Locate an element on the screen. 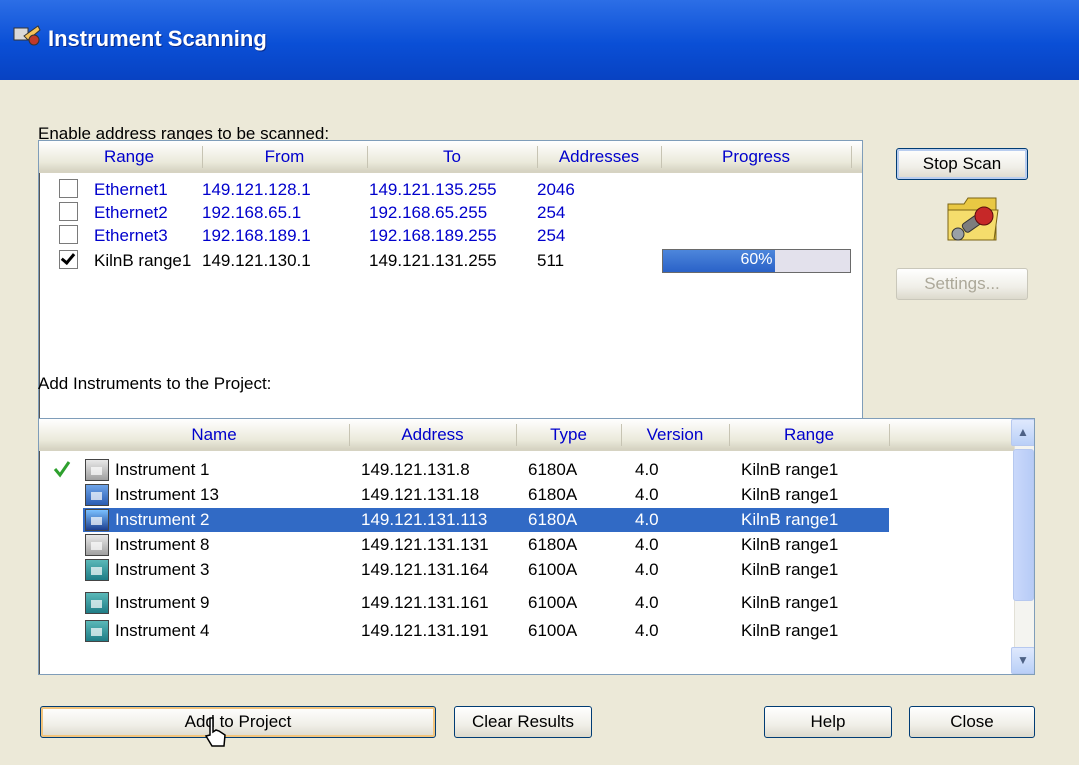 The image size is (1079, 765). col-type: Type is located at coordinates (568, 435).